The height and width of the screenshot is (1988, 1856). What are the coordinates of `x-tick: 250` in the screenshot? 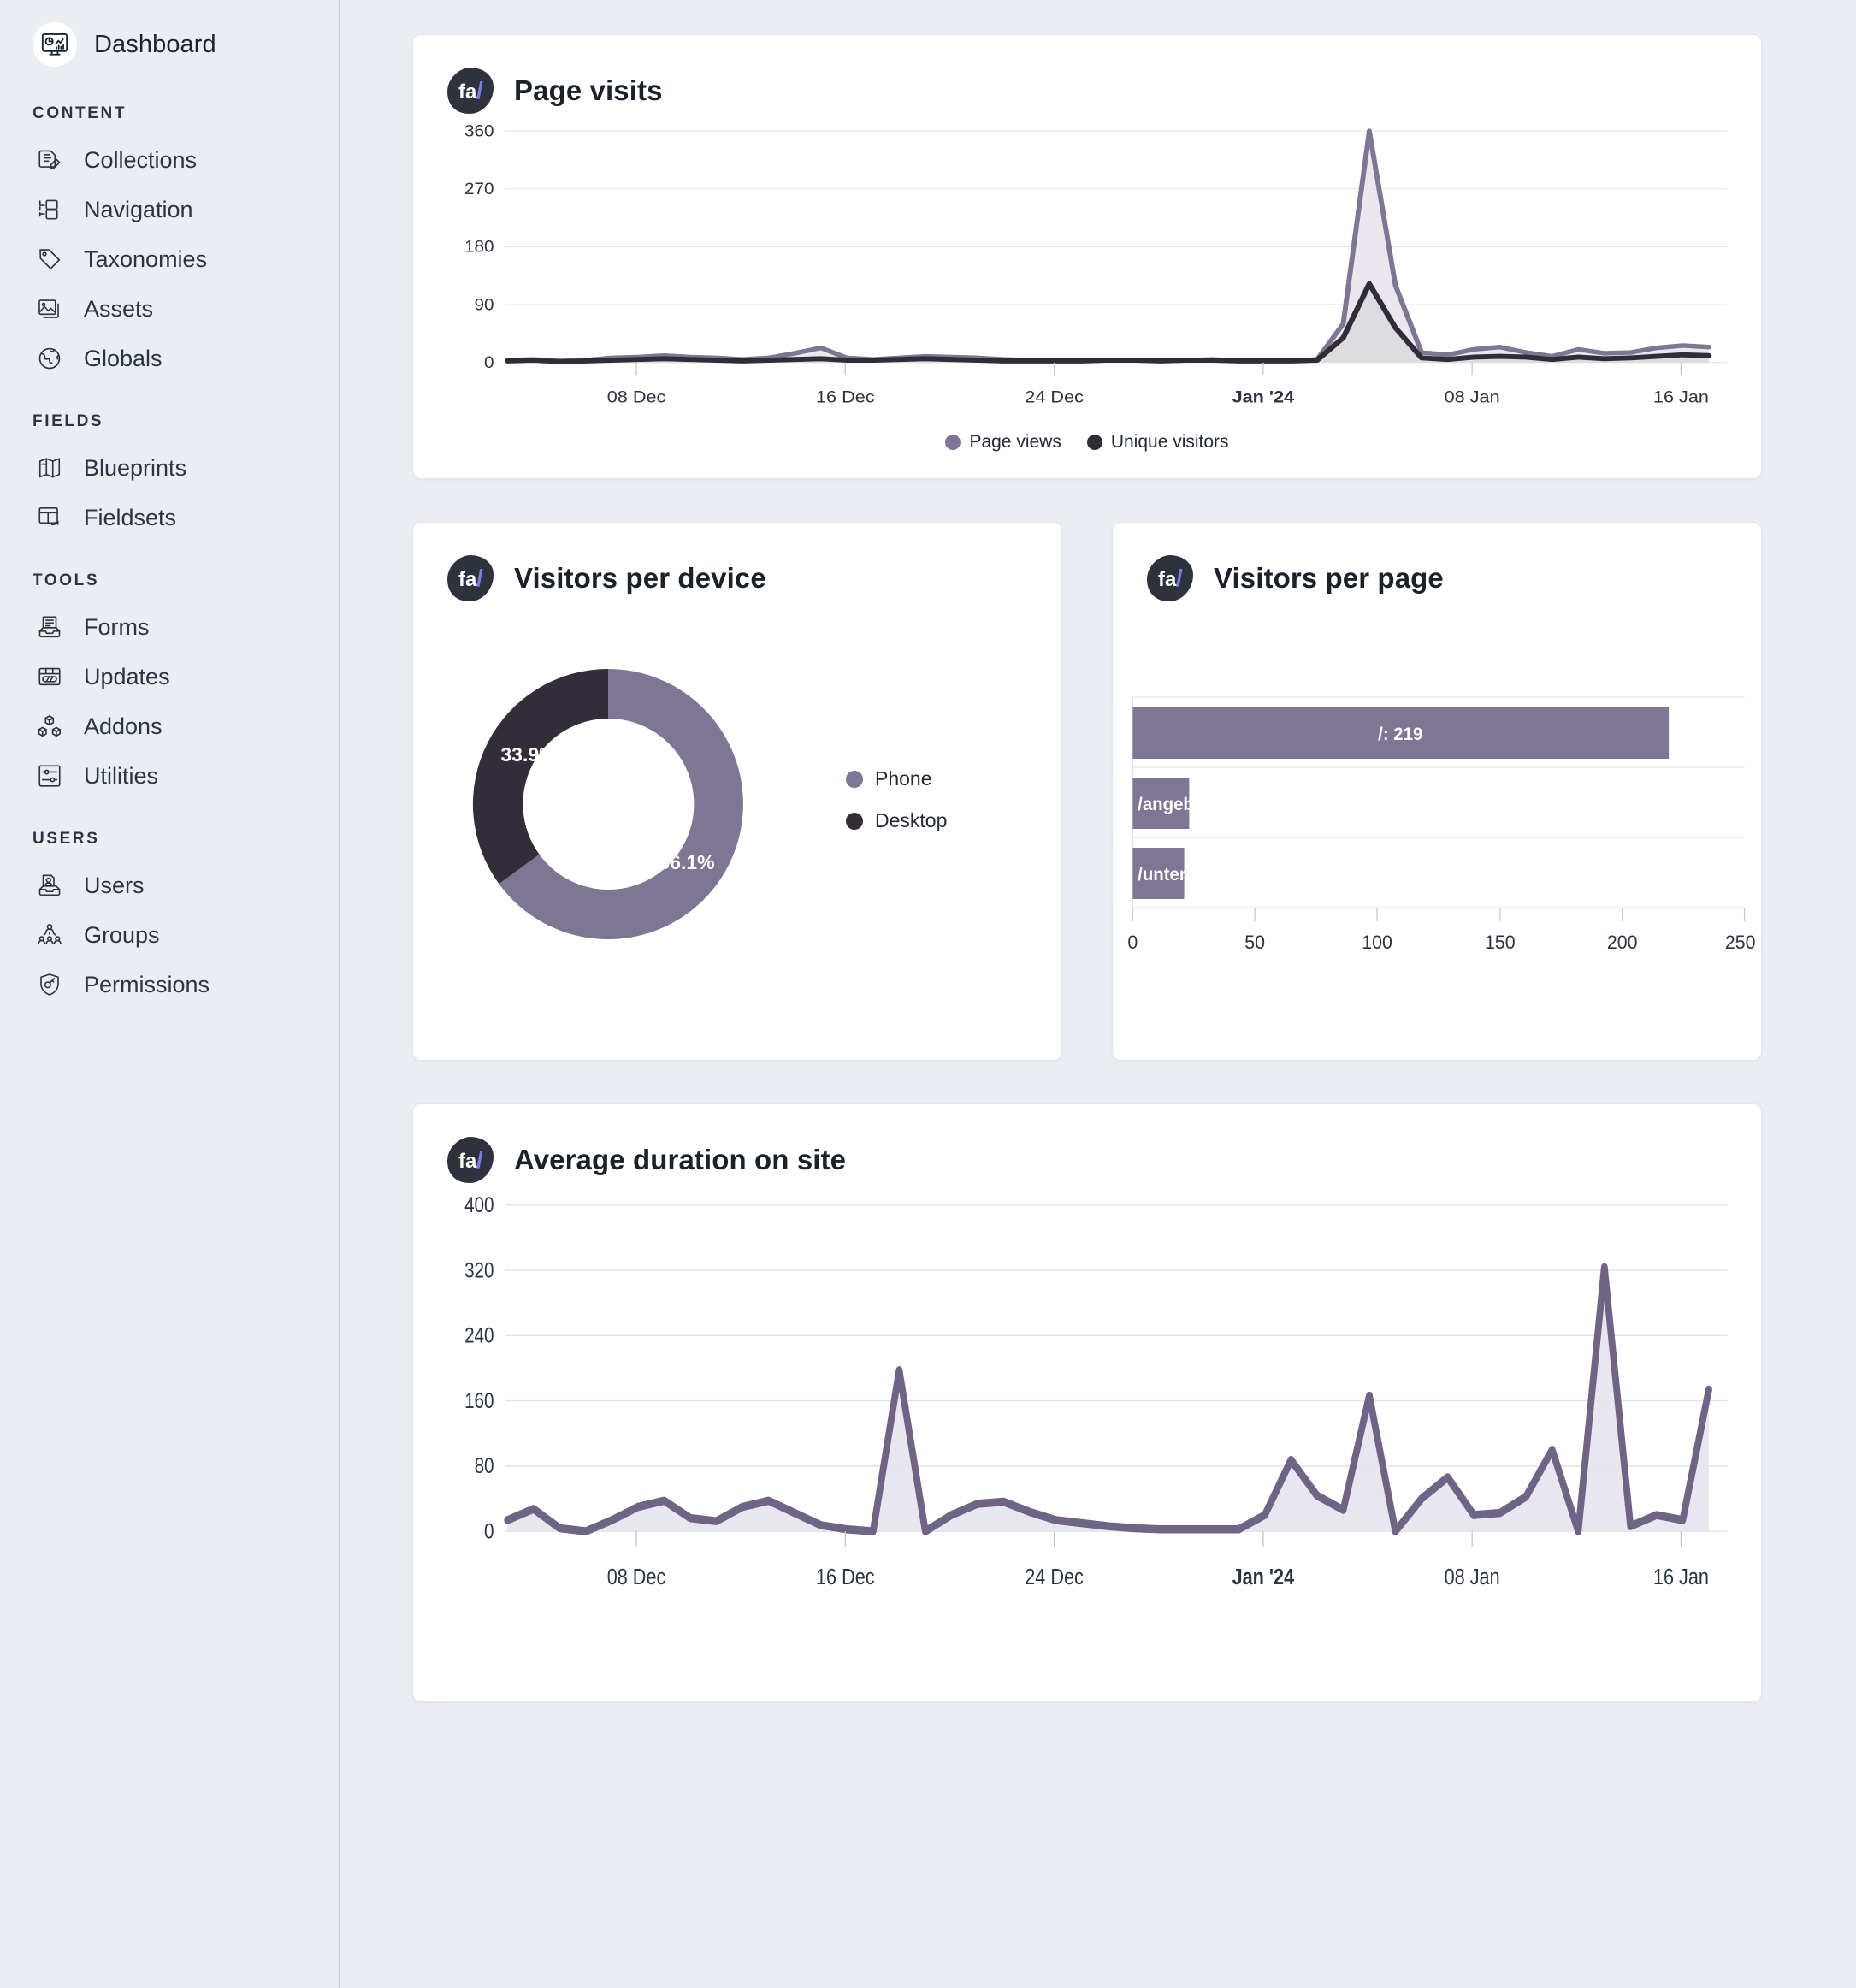 It's located at (1740, 942).